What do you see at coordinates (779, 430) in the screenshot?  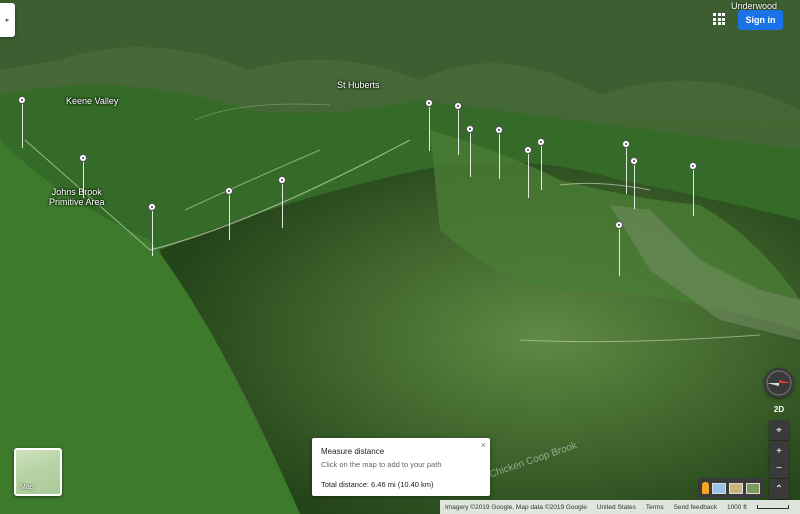 I see `my-location-icon: ⌖` at bounding box center [779, 430].